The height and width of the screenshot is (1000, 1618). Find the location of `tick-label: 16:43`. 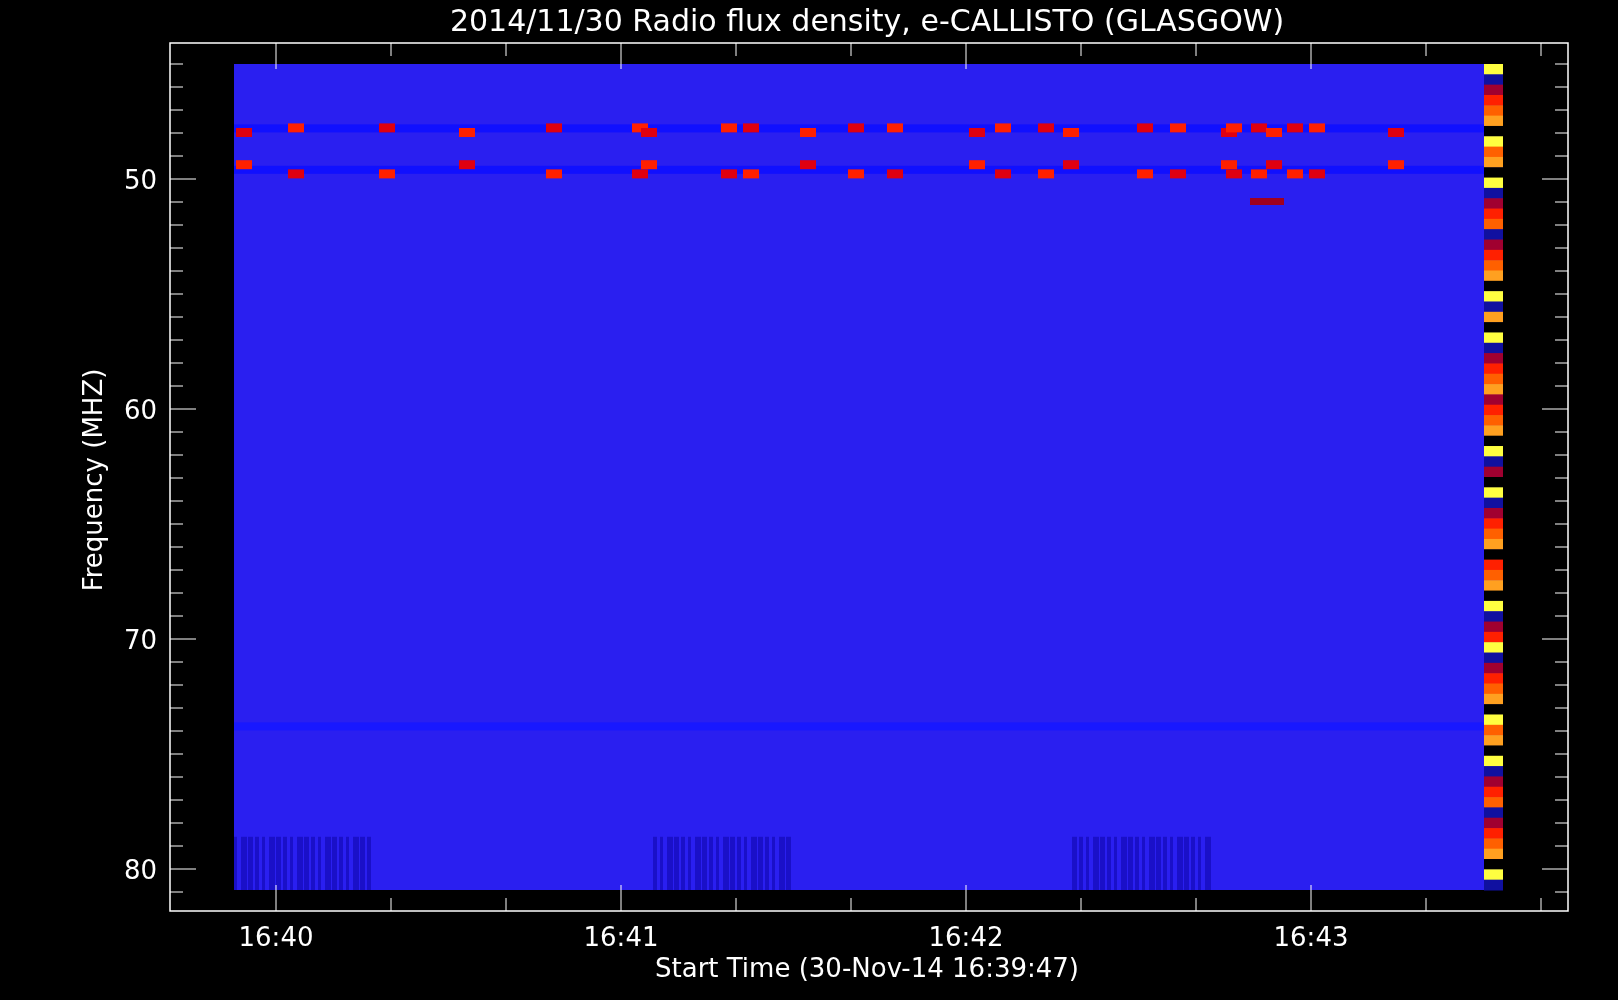

tick-label: 16:43 is located at coordinates (1311, 937).